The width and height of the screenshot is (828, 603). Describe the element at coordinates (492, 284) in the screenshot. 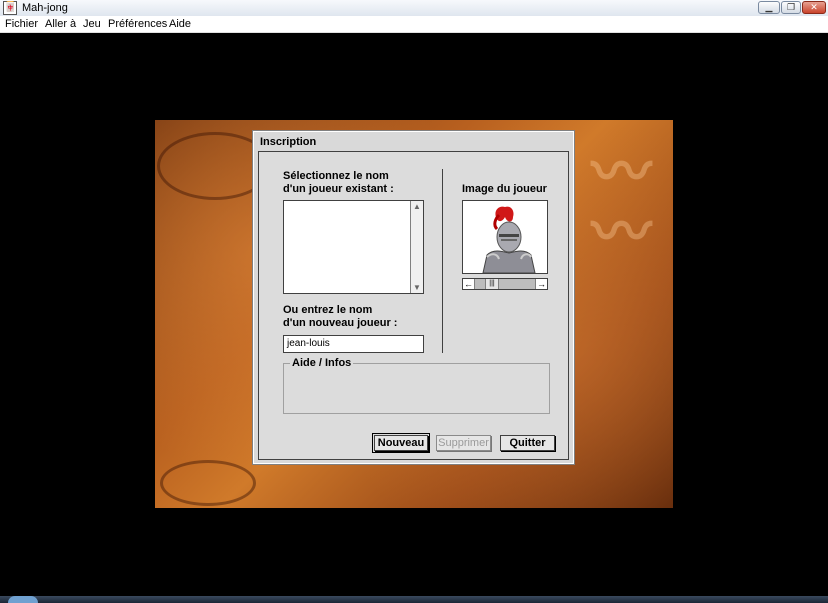

I see `scroll-thumb: |||` at that location.